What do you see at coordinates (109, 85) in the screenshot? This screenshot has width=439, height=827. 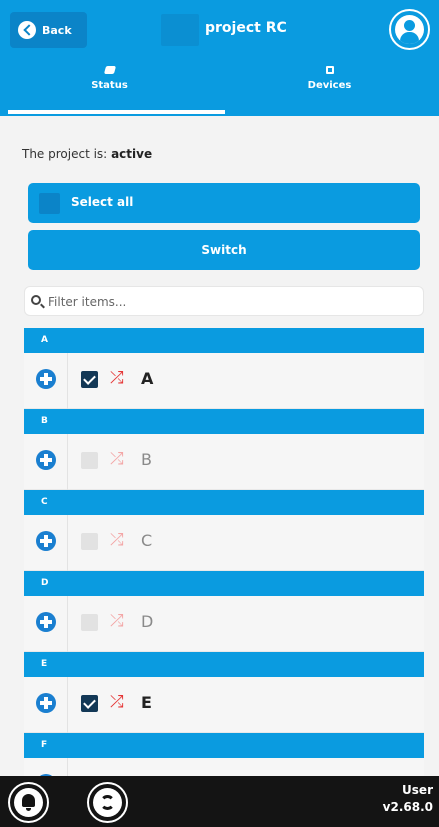 I see `tab-status-label: Status` at bounding box center [109, 85].